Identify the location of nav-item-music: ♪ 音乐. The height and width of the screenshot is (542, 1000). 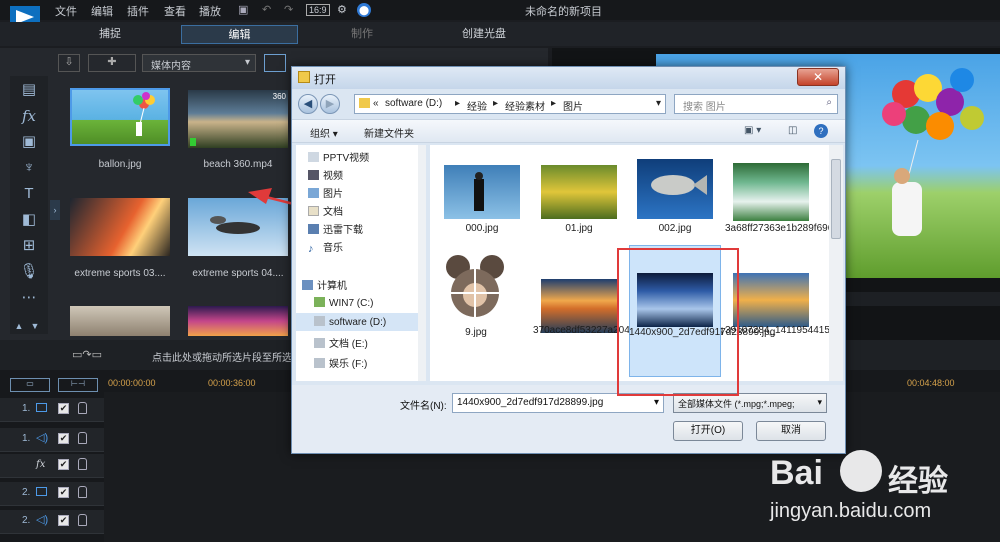
(325, 247).